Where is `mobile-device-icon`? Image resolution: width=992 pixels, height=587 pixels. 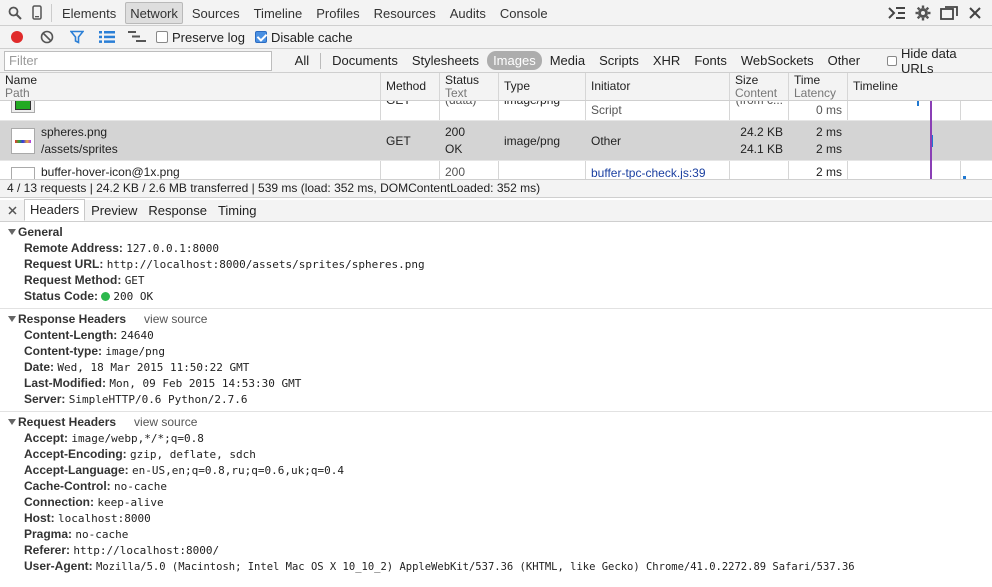
mobile-device-icon is located at coordinates (37, 13).